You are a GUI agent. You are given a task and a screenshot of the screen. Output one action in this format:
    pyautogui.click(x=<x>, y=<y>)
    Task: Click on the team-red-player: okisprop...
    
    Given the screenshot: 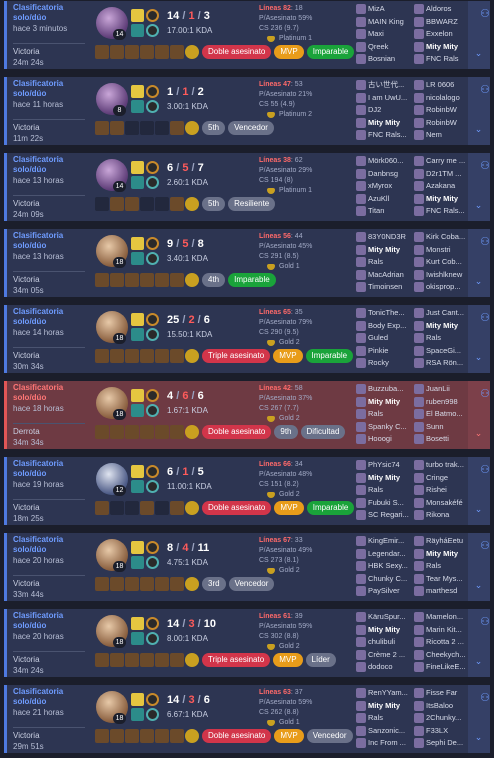 What is the action you would take?
    pyautogui.click(x=442, y=287)
    